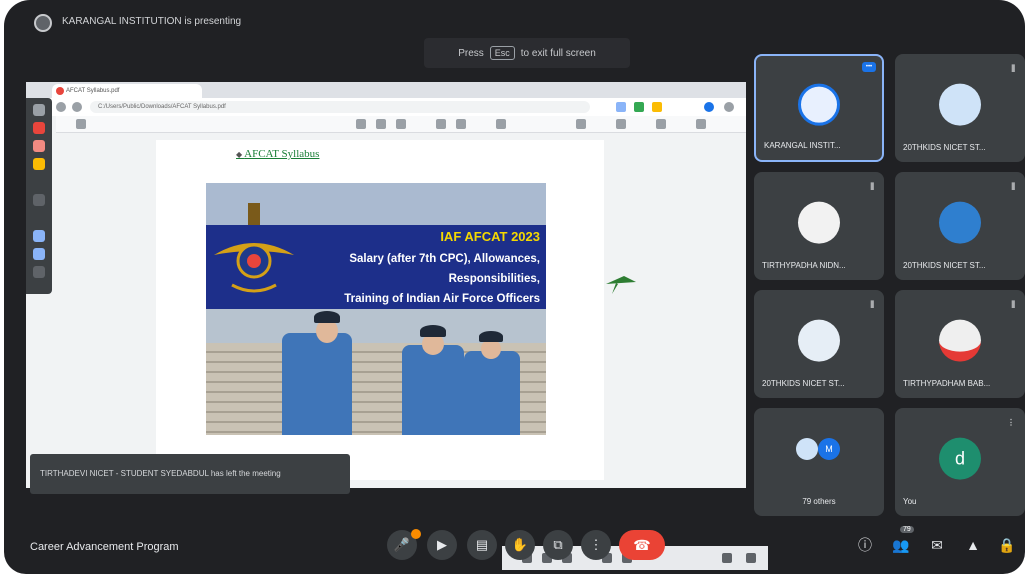 The image size is (1025, 574). What do you see at coordinates (61, 107) in the screenshot?
I see `back-icon` at bounding box center [61, 107].